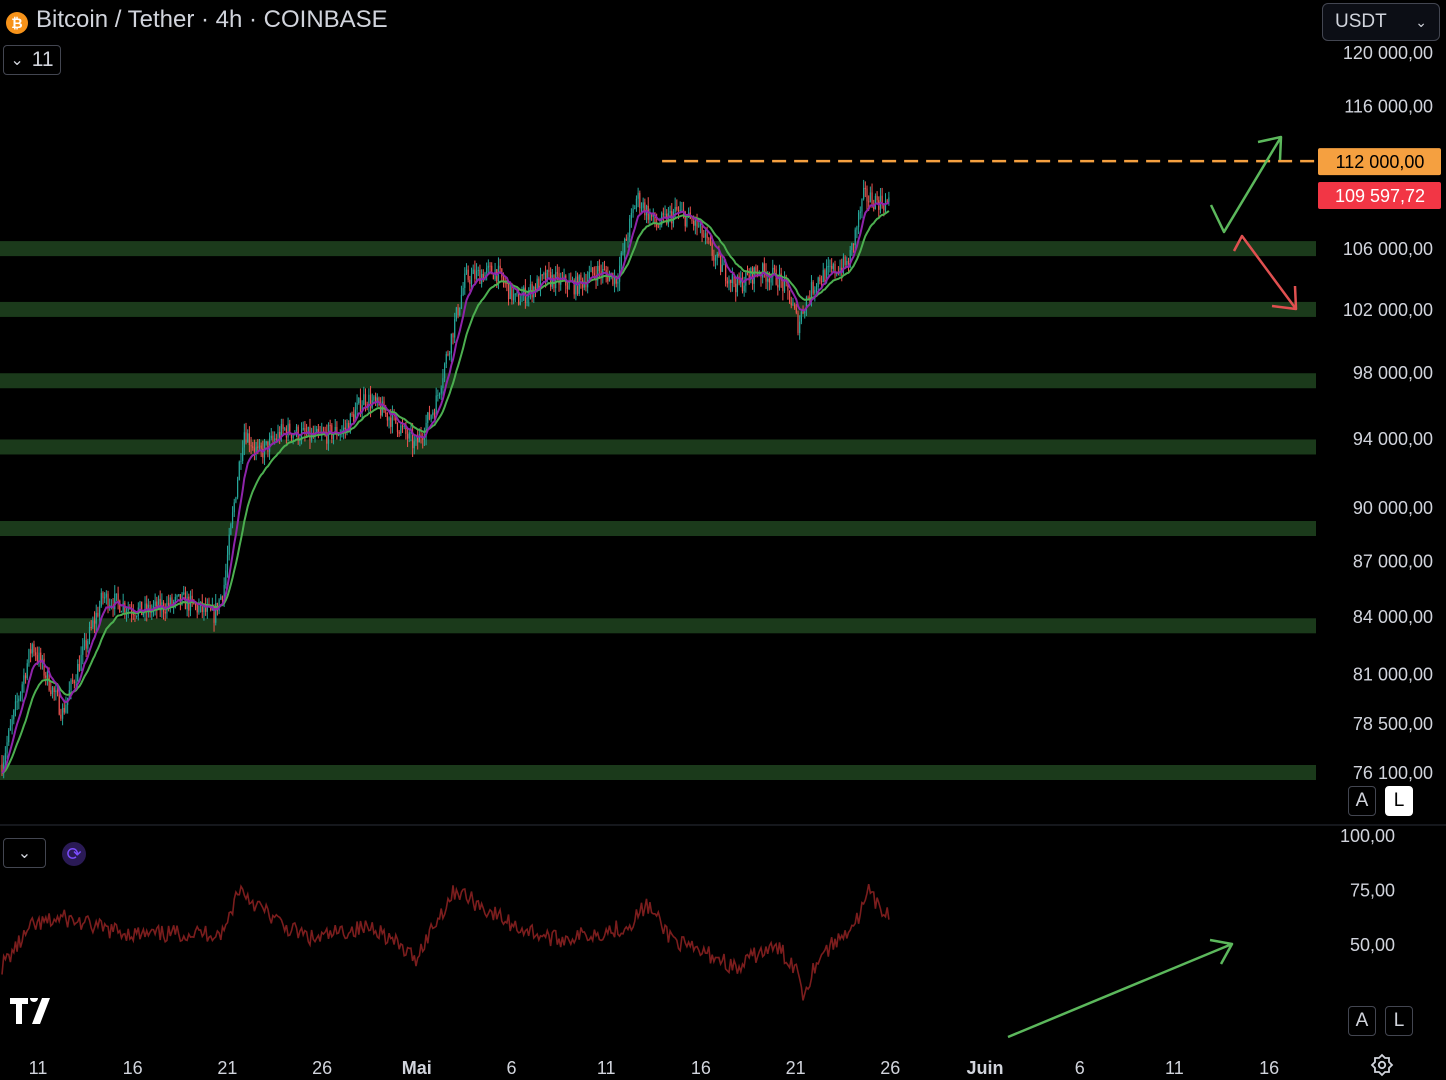  Describe the element at coordinates (1362, 1021) in the screenshot. I see `rsi-auto-scale-button: A` at that location.